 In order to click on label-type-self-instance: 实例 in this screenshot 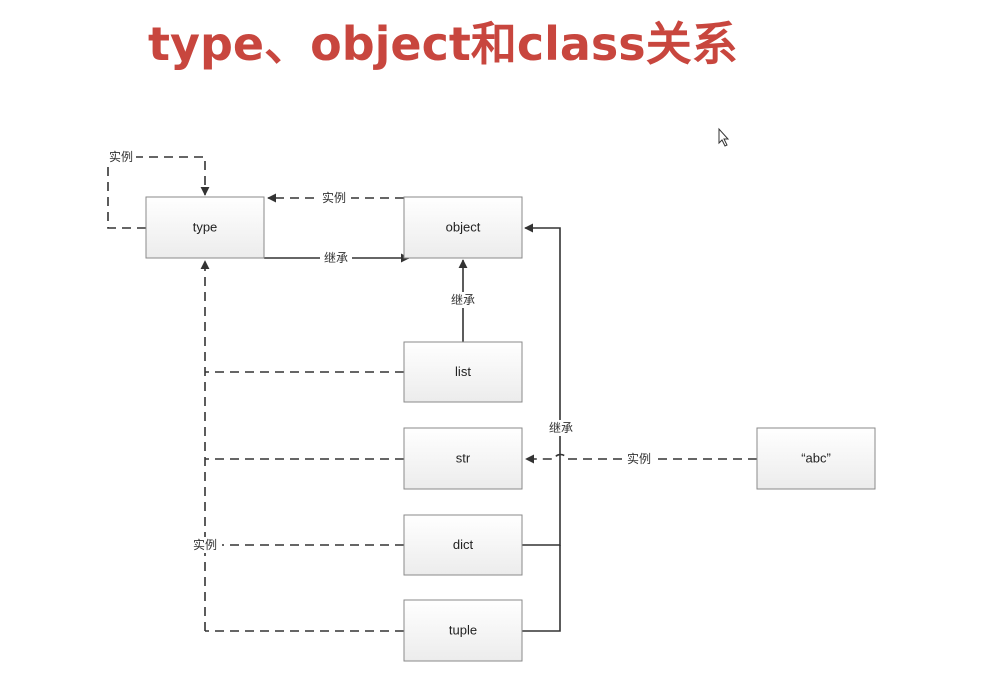, I will do `click(121, 156)`.